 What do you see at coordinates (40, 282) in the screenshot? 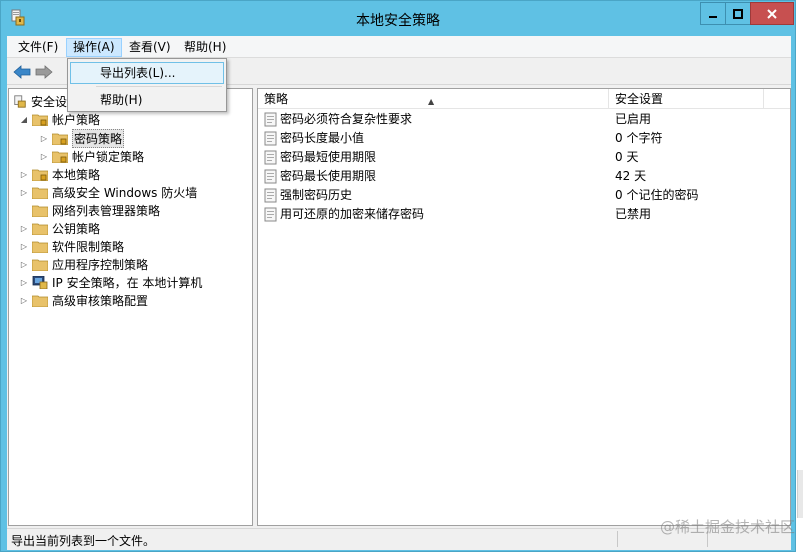
I see `ip-security-icon` at bounding box center [40, 282].